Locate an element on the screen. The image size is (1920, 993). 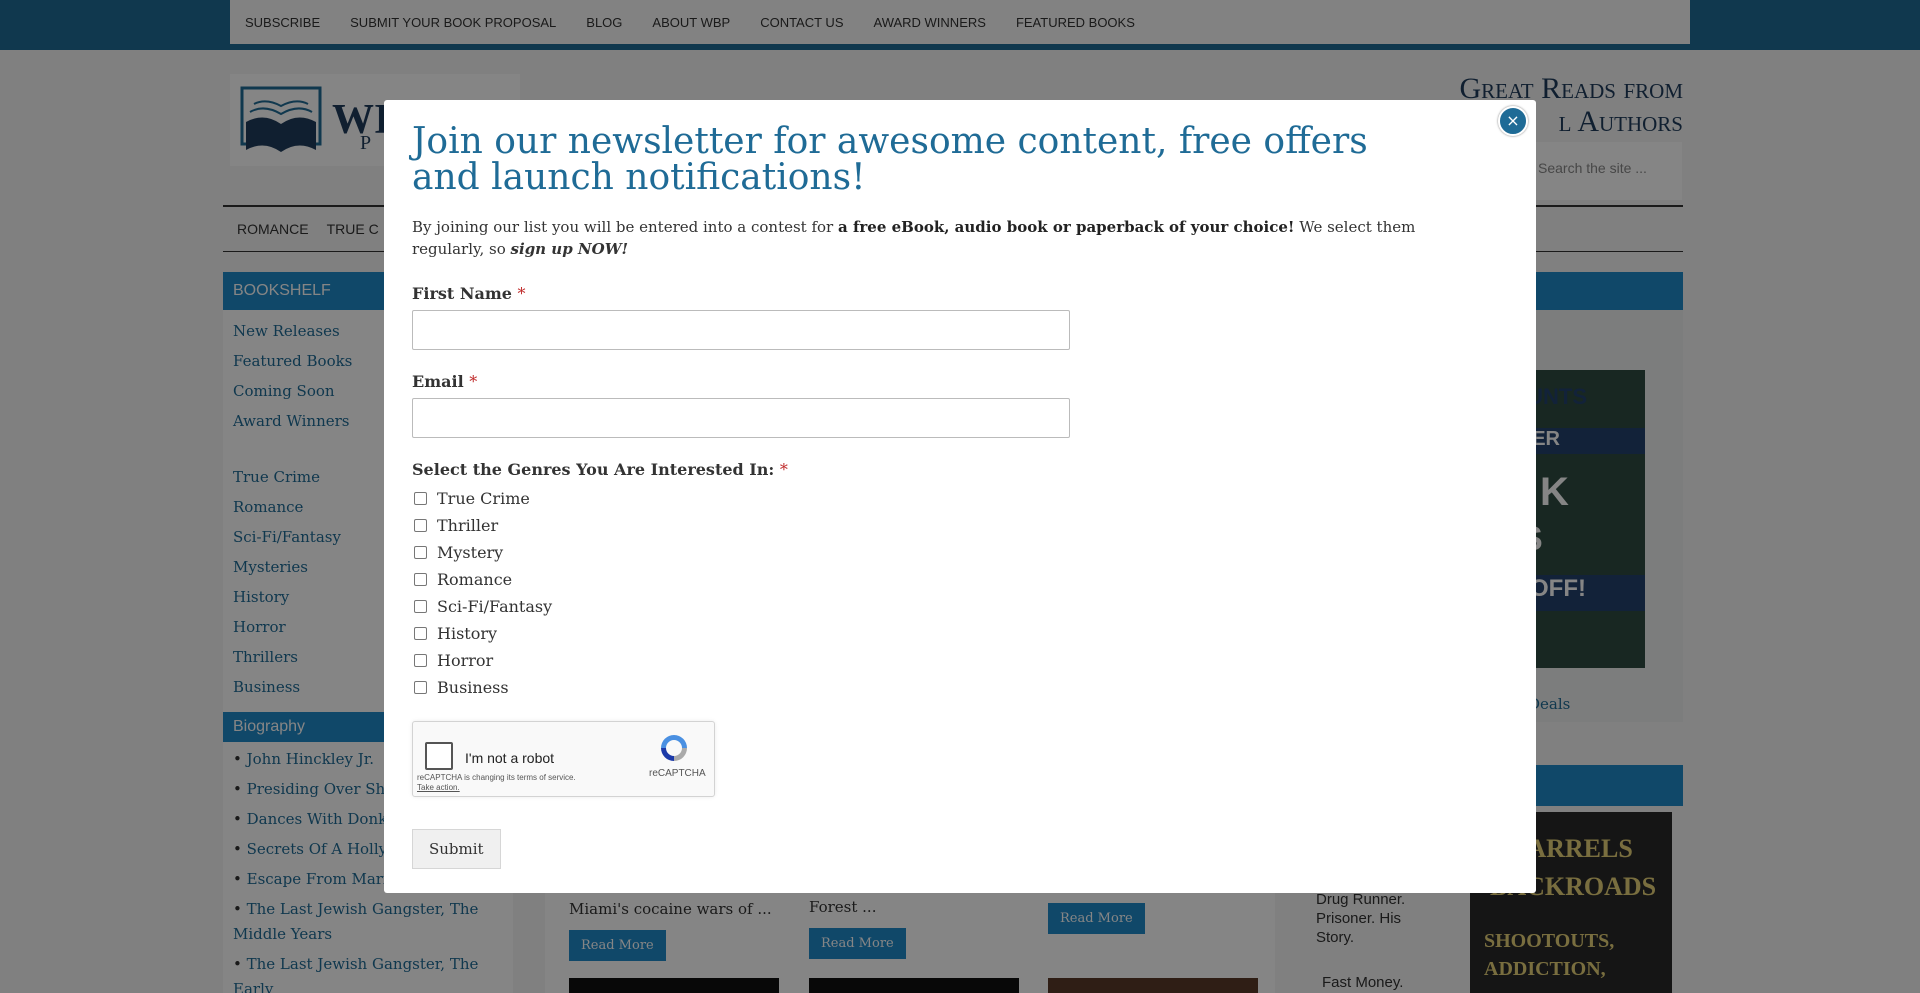
recaptcha-label: I'm not a robot is located at coordinates (510, 758).